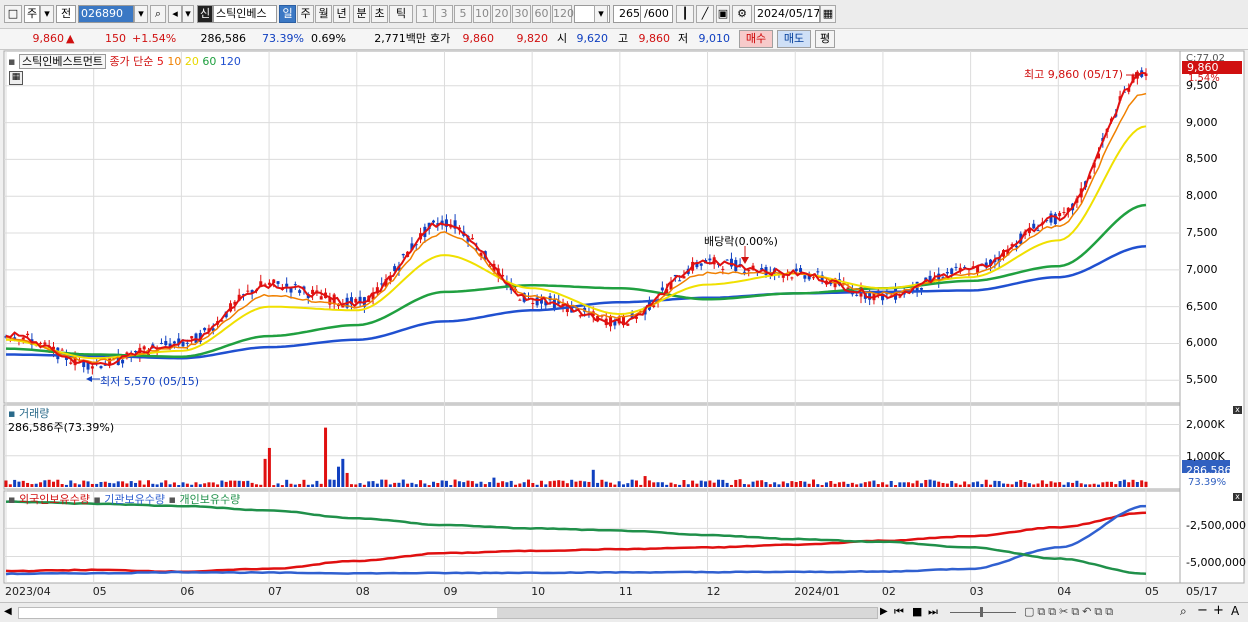  What do you see at coordinates (66, 14) in the screenshot?
I see `jeon-button: 전` at bounding box center [66, 14].